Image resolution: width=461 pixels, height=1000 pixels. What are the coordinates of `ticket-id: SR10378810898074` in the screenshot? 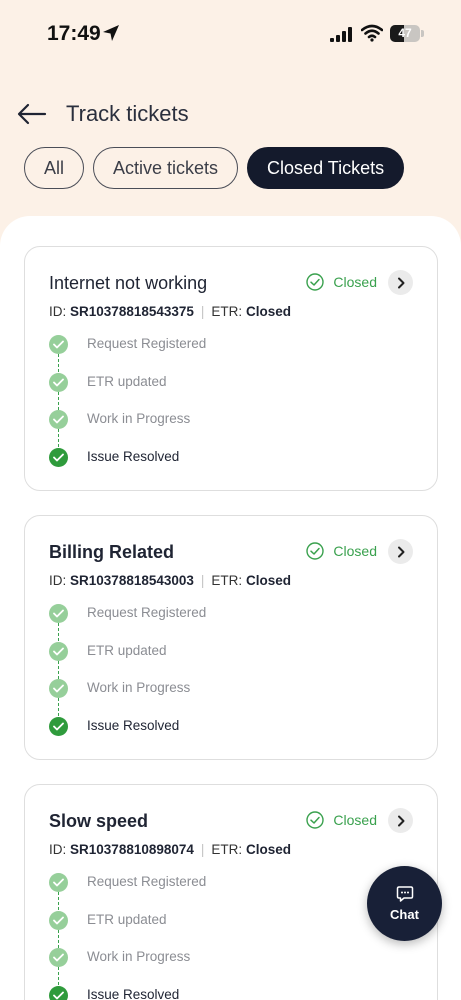 It's located at (132, 849).